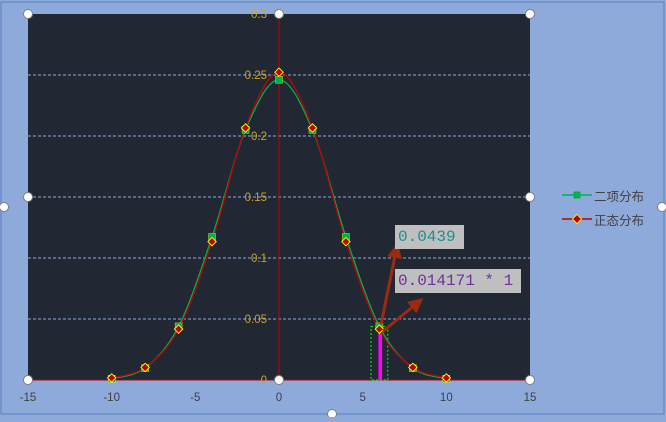 The width and height of the screenshot is (666, 422). What do you see at coordinates (28, 398) in the screenshot?
I see `x-tick-label: -15` at bounding box center [28, 398].